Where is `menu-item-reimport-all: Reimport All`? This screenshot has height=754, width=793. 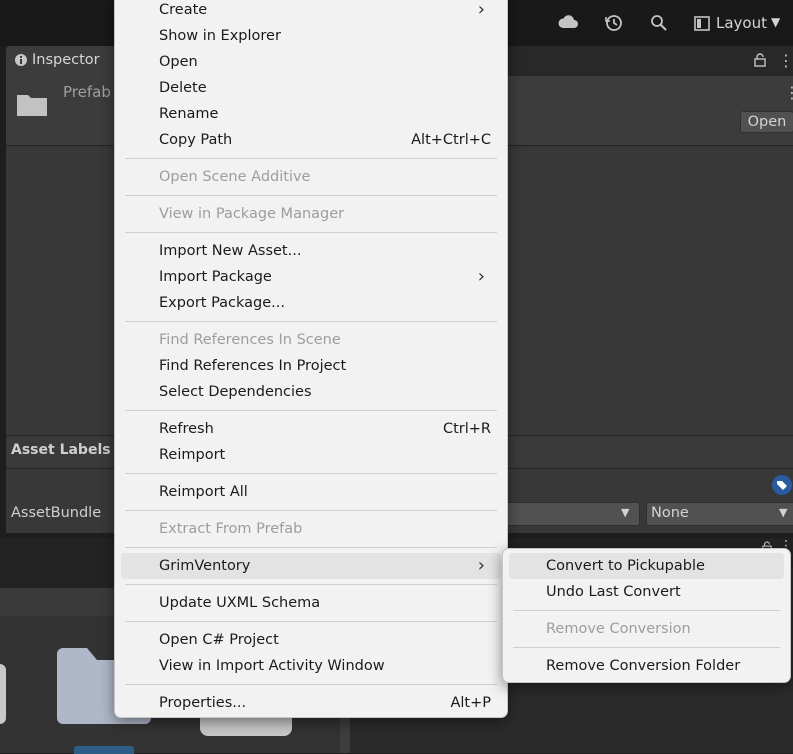 menu-item-reimport-all: Reimport All is located at coordinates (311, 492).